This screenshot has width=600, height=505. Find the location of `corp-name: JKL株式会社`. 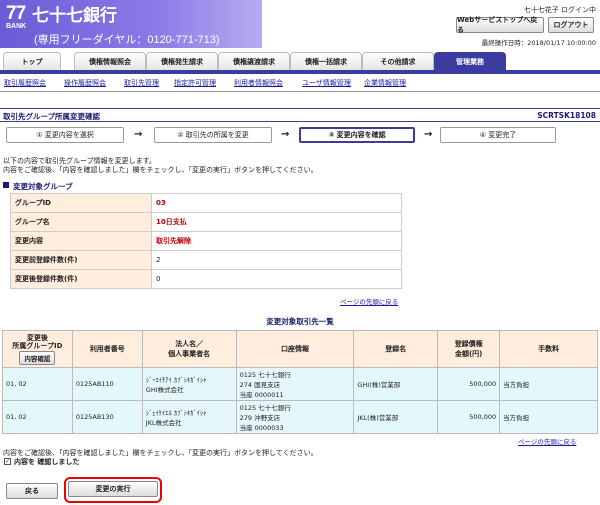

corp-name: JKL株式会社 is located at coordinates (163, 423).